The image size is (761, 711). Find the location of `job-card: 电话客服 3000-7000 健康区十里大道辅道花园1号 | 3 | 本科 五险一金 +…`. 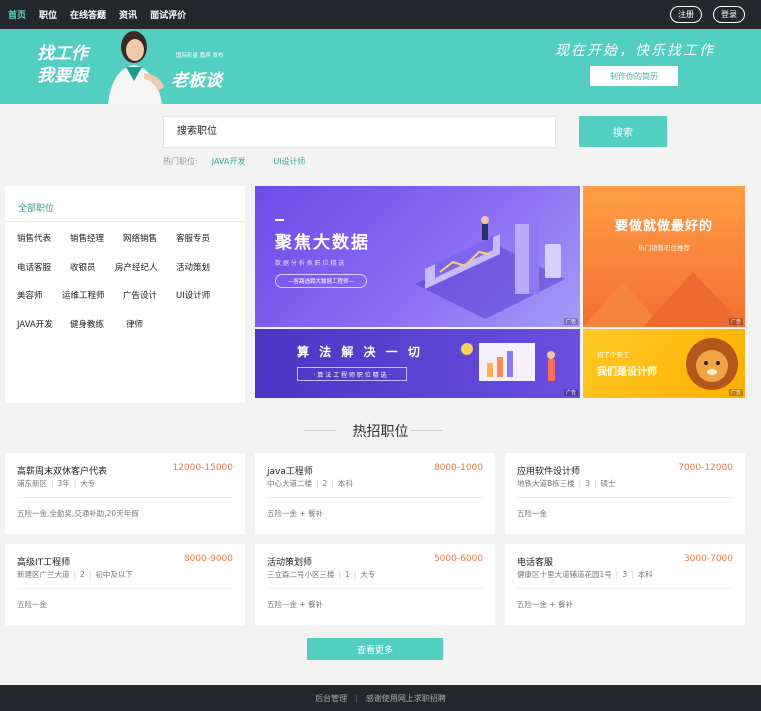

job-card: 电话客服 3000-7000 健康区十里大道辅道花园1号 | 3 | 本科 五险一金 +… is located at coordinates (625, 584).